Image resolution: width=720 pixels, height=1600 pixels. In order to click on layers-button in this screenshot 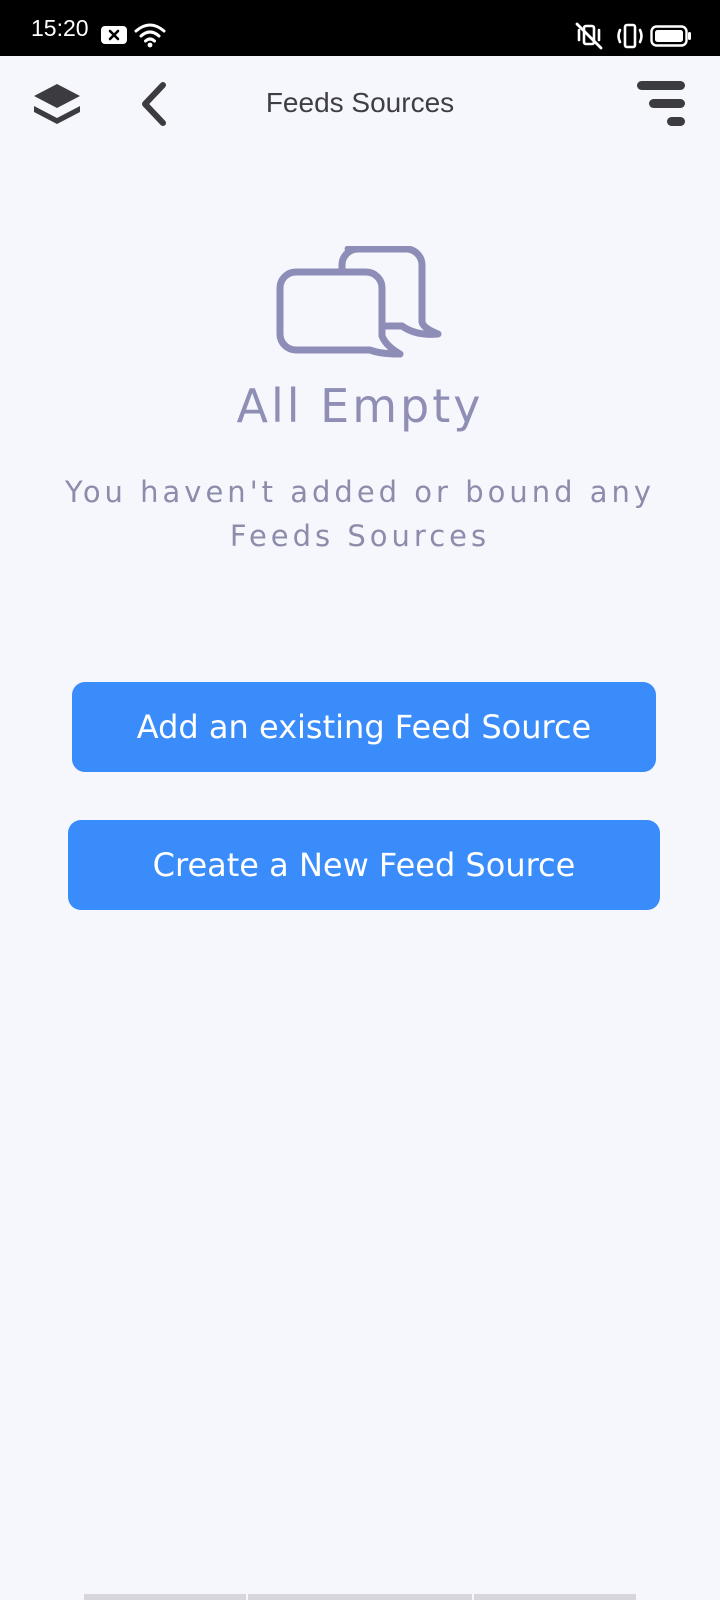, I will do `click(57, 104)`.